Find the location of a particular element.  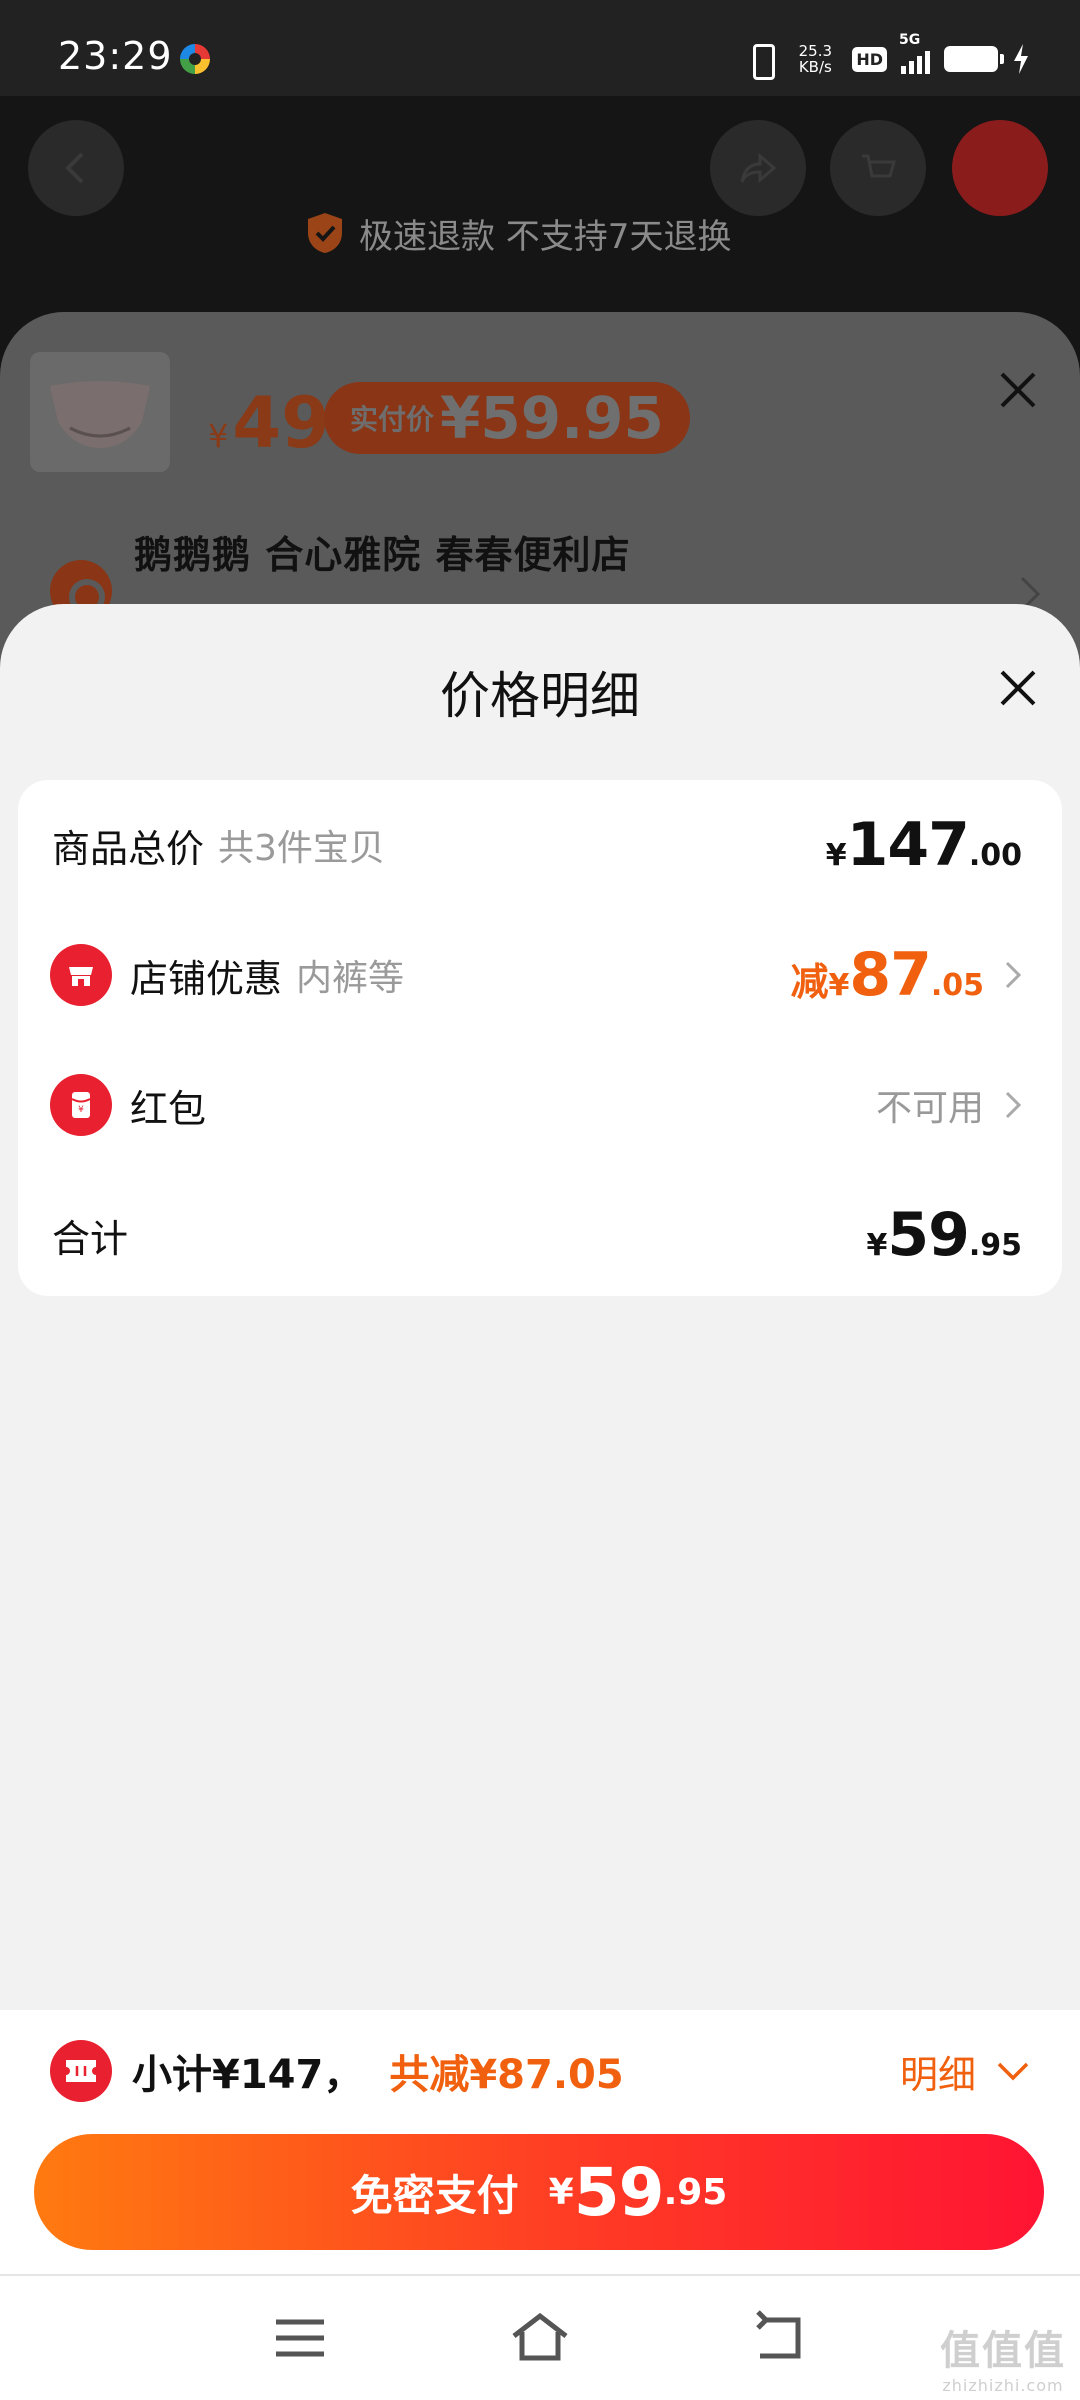

product-thumbnail is located at coordinates (100, 412).